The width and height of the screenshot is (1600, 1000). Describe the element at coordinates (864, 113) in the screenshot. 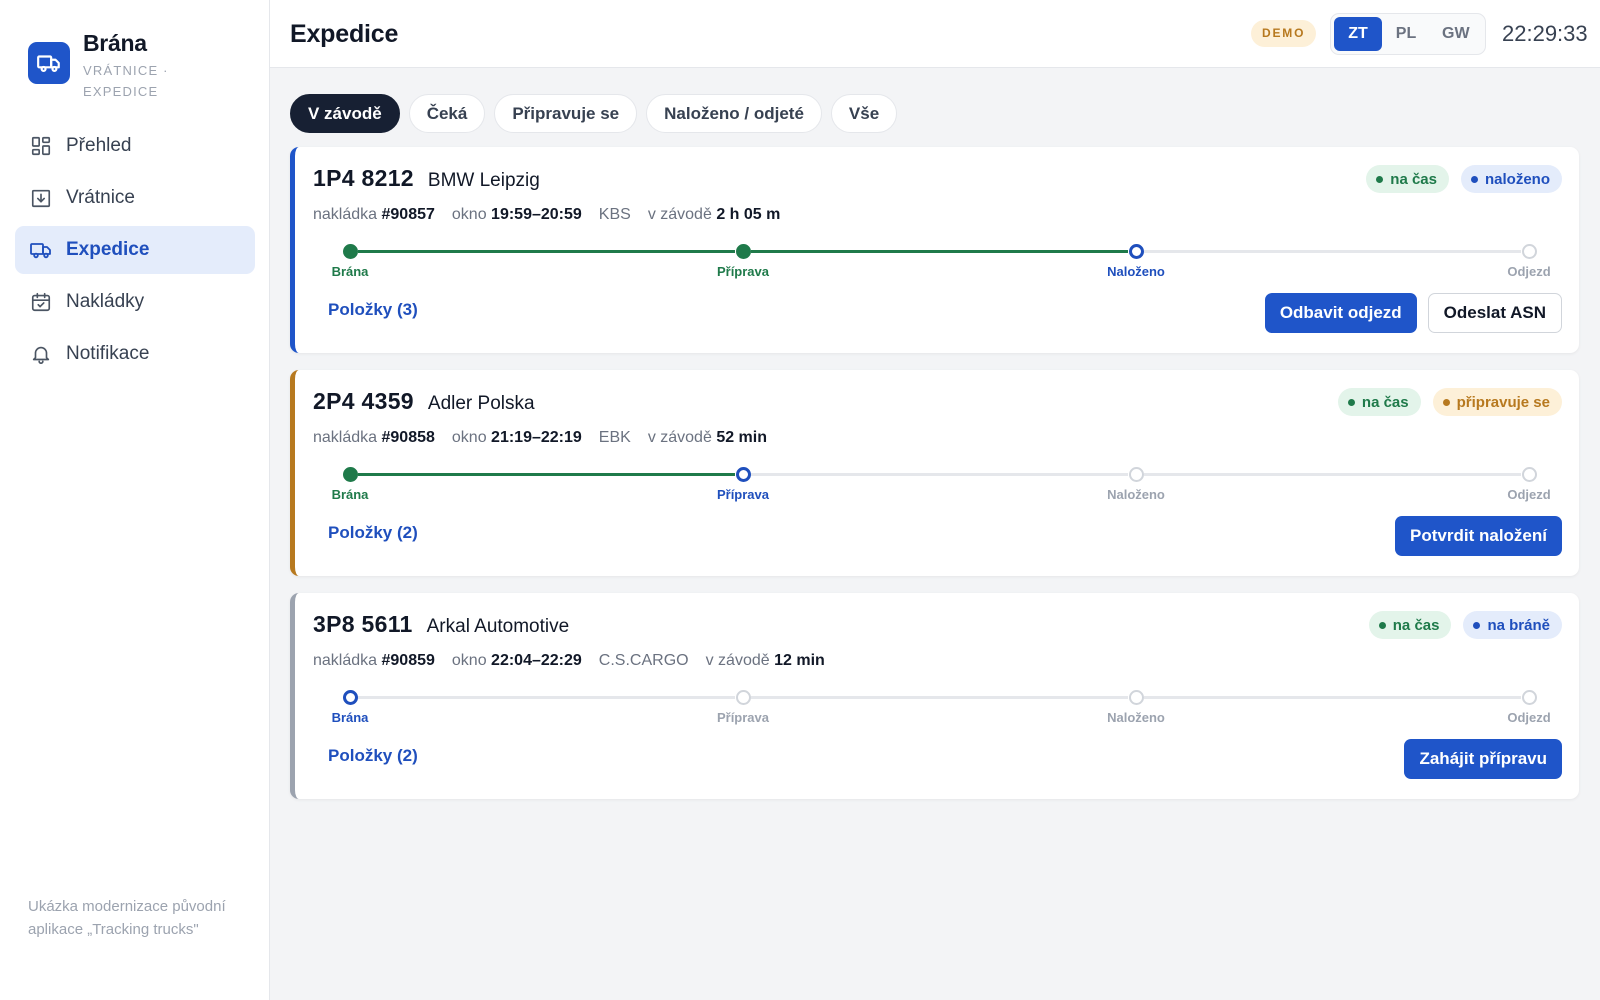

I see `tab-vse: Vše` at that location.